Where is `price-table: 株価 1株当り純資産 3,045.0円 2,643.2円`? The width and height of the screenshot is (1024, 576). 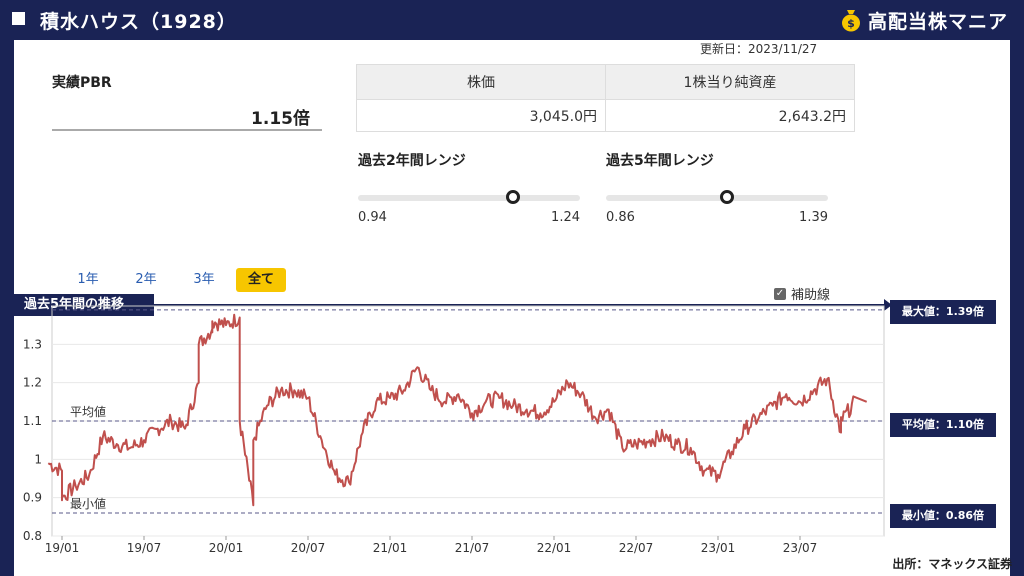 price-table: 株価 1株当り純資産 3,045.0円 2,643.2円 is located at coordinates (605, 98).